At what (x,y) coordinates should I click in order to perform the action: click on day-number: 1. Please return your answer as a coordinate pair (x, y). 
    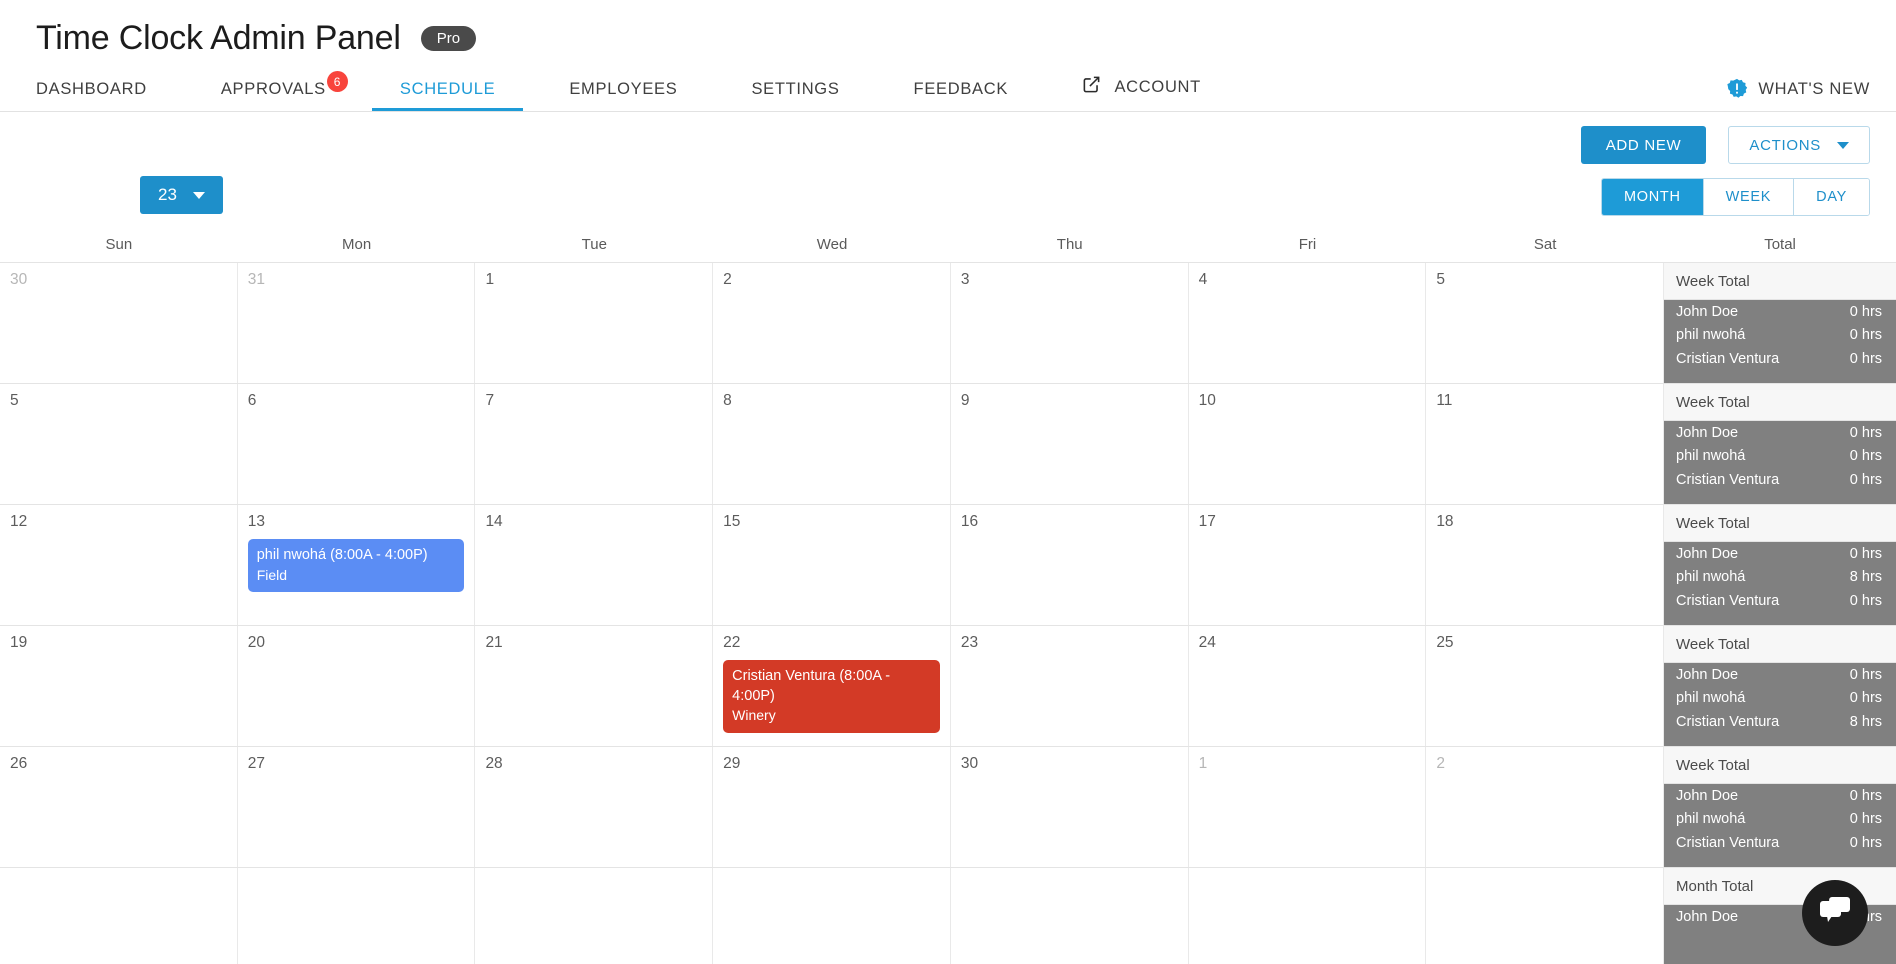
    Looking at the image, I should click on (1203, 763).